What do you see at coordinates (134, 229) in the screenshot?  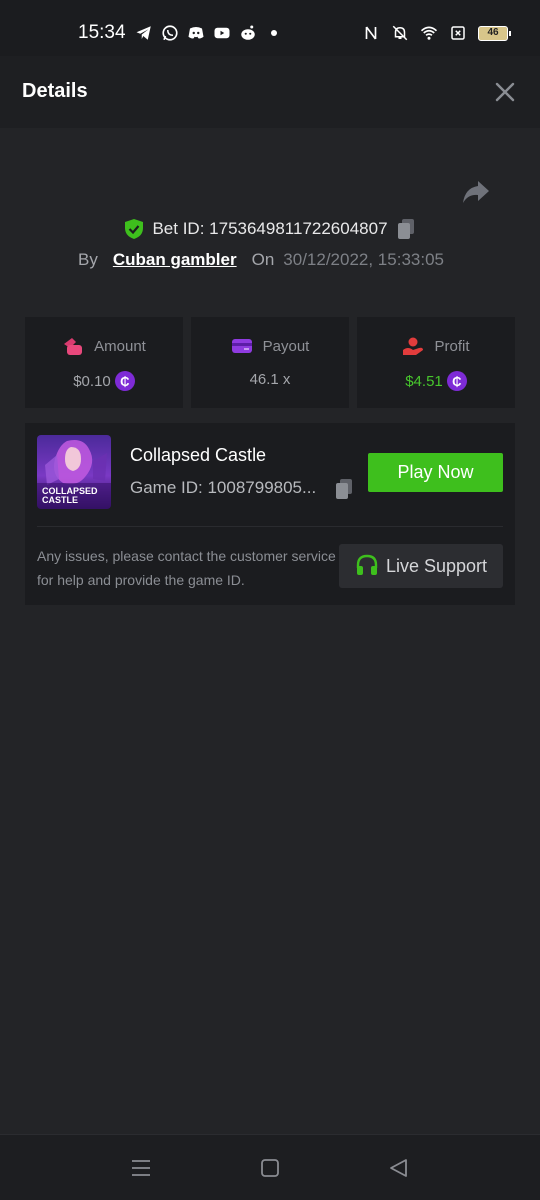 I see `verified-shield-icon` at bounding box center [134, 229].